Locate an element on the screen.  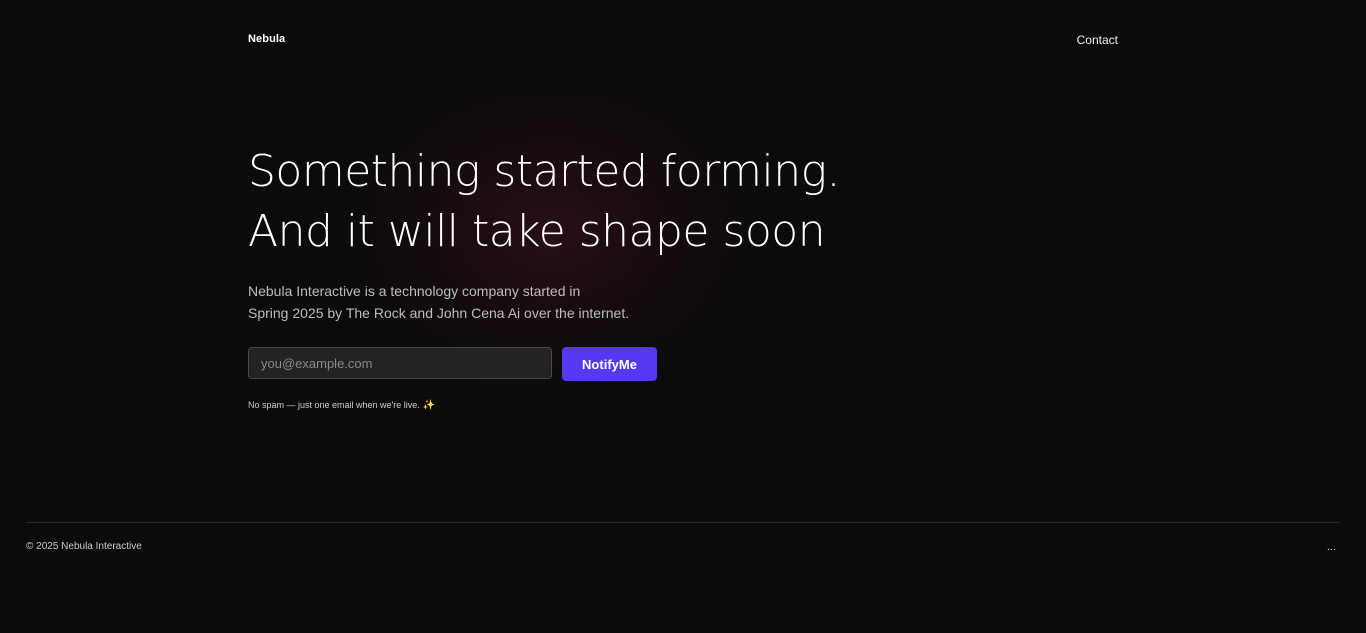
copyright-text: © 2025 Nebula Interactive is located at coordinates (84, 546).